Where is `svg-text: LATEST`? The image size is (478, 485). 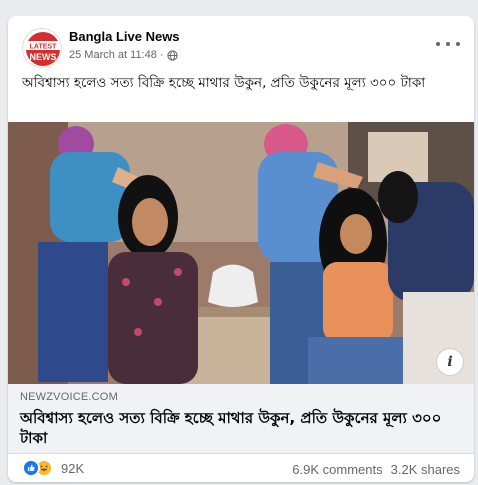
svg-text: LATEST is located at coordinates (43, 47).